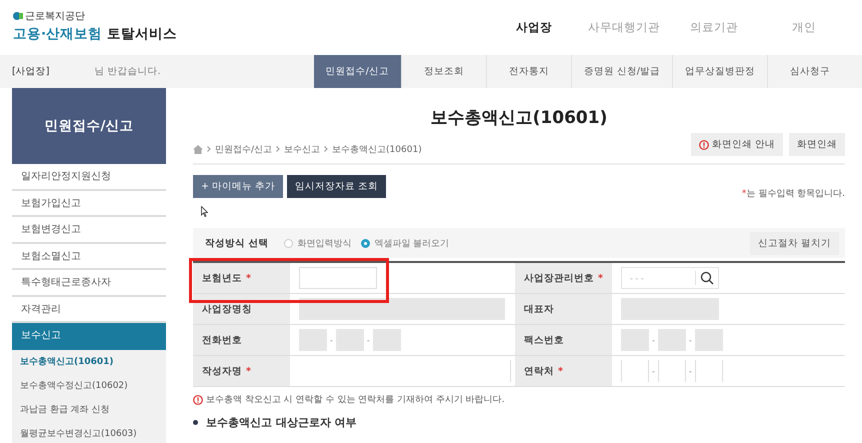  I want to click on menu-tab: 정보조회, so click(443, 71).